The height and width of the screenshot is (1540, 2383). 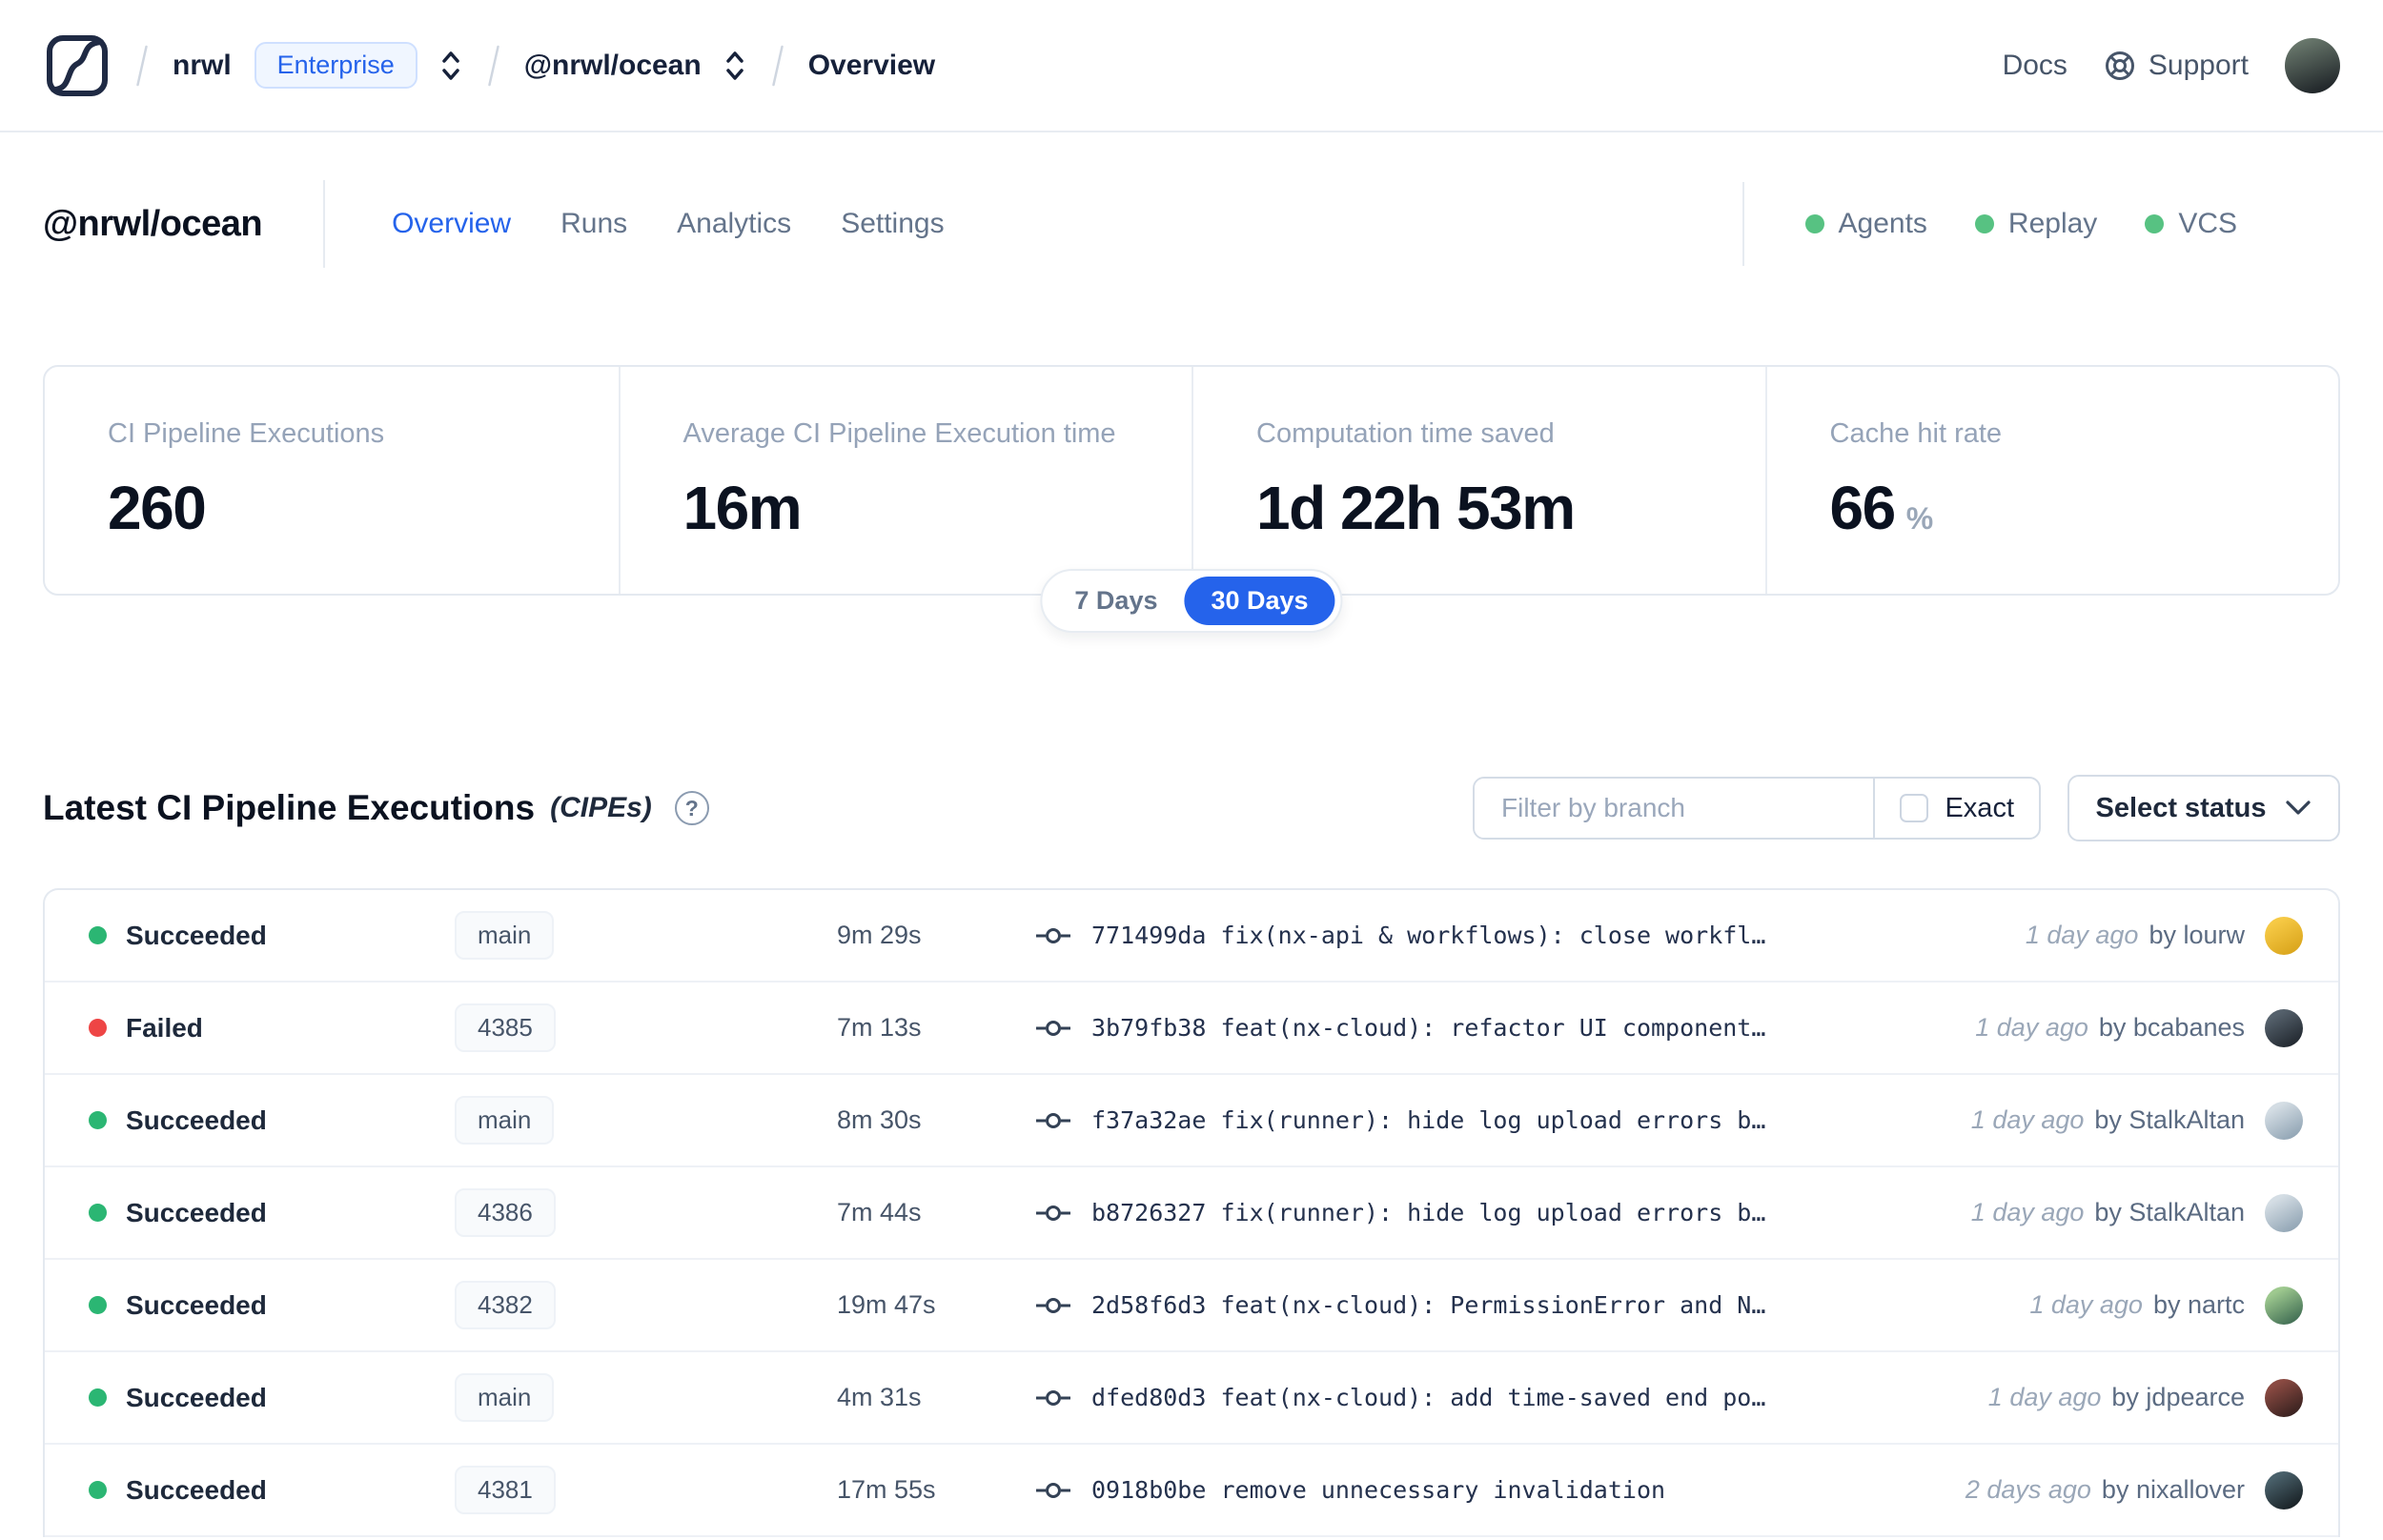 What do you see at coordinates (2173, 1489) in the screenshot?
I see `run-author: by nixallover` at bounding box center [2173, 1489].